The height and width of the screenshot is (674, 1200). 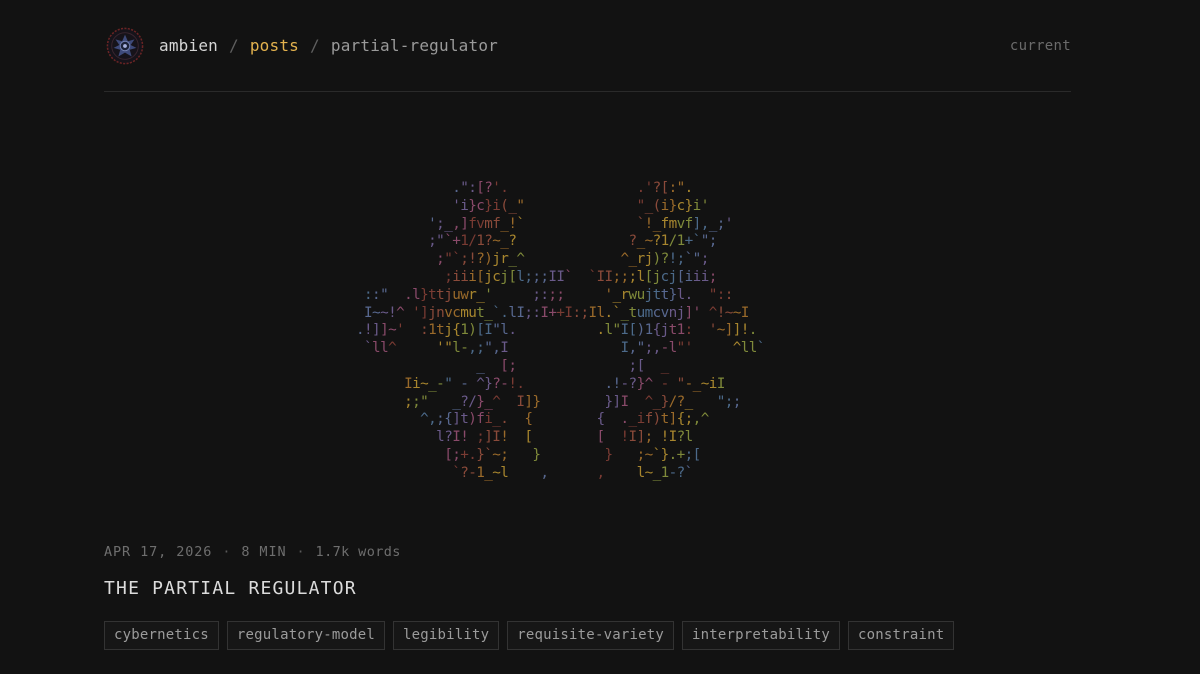 What do you see at coordinates (572, 401) in the screenshot?
I see `ascii-art-line: ;;" _?/}_^ I]} }]I ^_}/?_ ";;` at bounding box center [572, 401].